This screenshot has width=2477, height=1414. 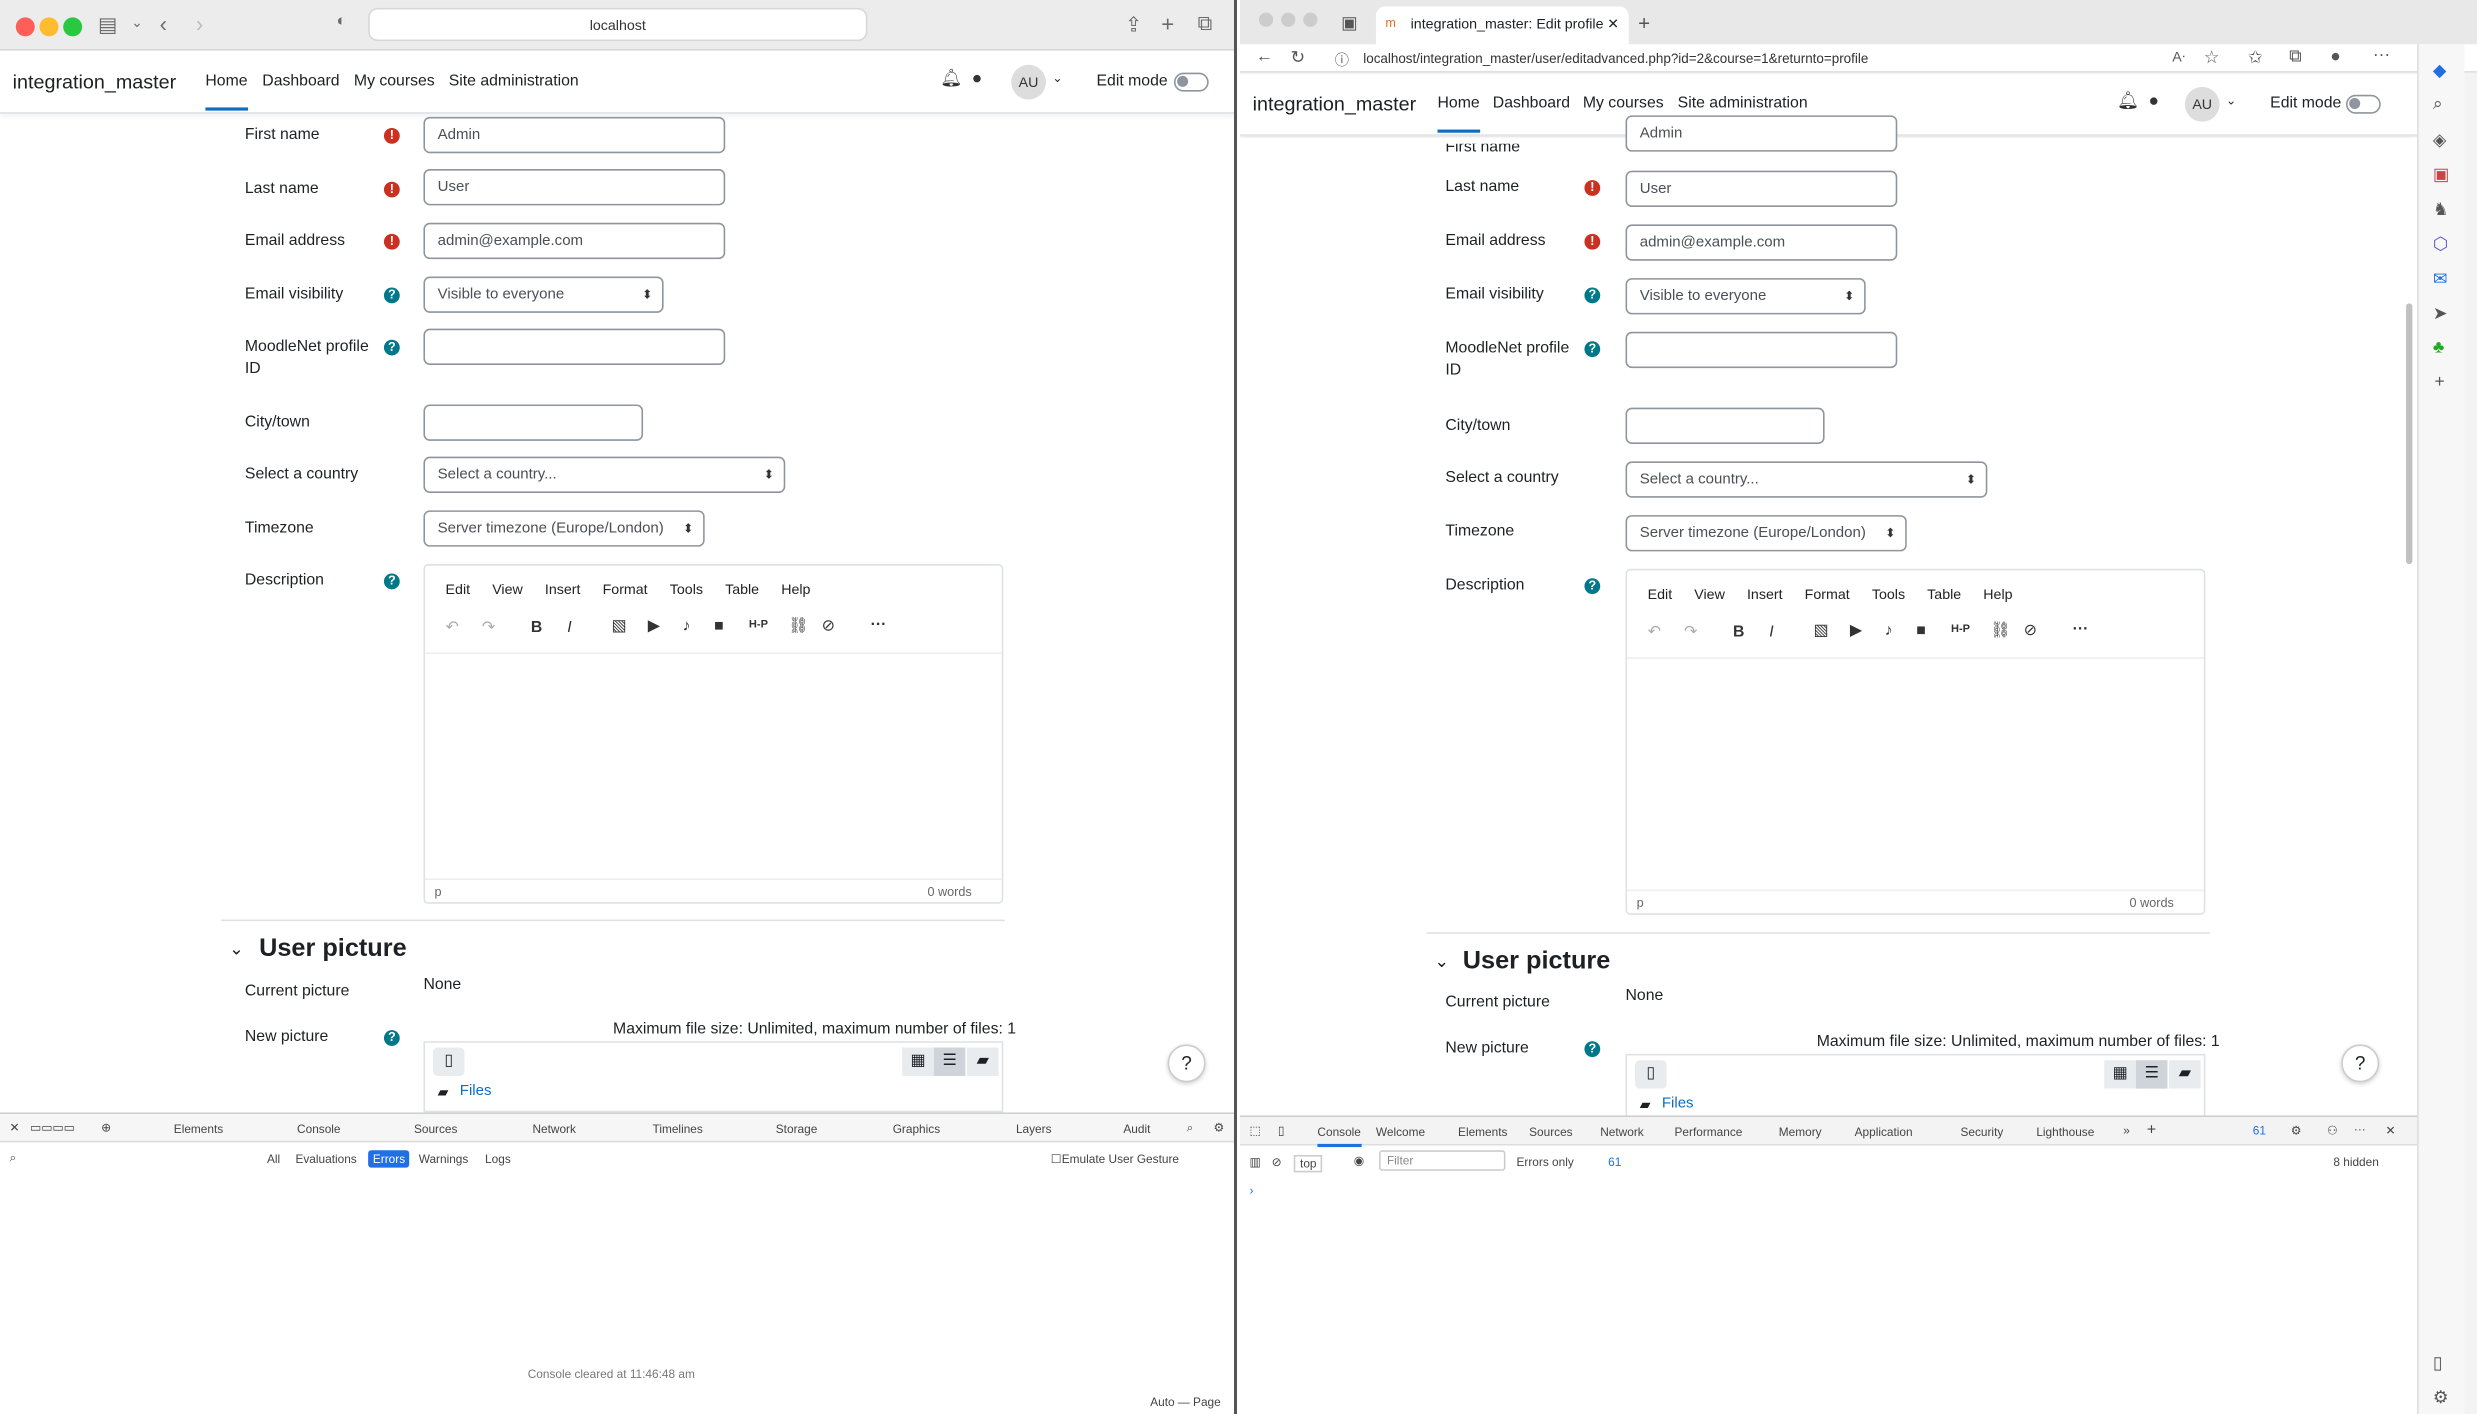 What do you see at coordinates (1254, 1130) in the screenshot?
I see `inspect-icon: ⬚` at bounding box center [1254, 1130].